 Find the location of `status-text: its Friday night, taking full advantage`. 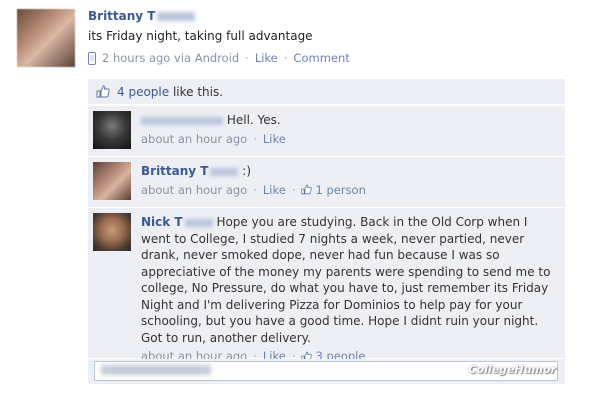

status-text: its Friday night, taking full advantage is located at coordinates (200, 36).